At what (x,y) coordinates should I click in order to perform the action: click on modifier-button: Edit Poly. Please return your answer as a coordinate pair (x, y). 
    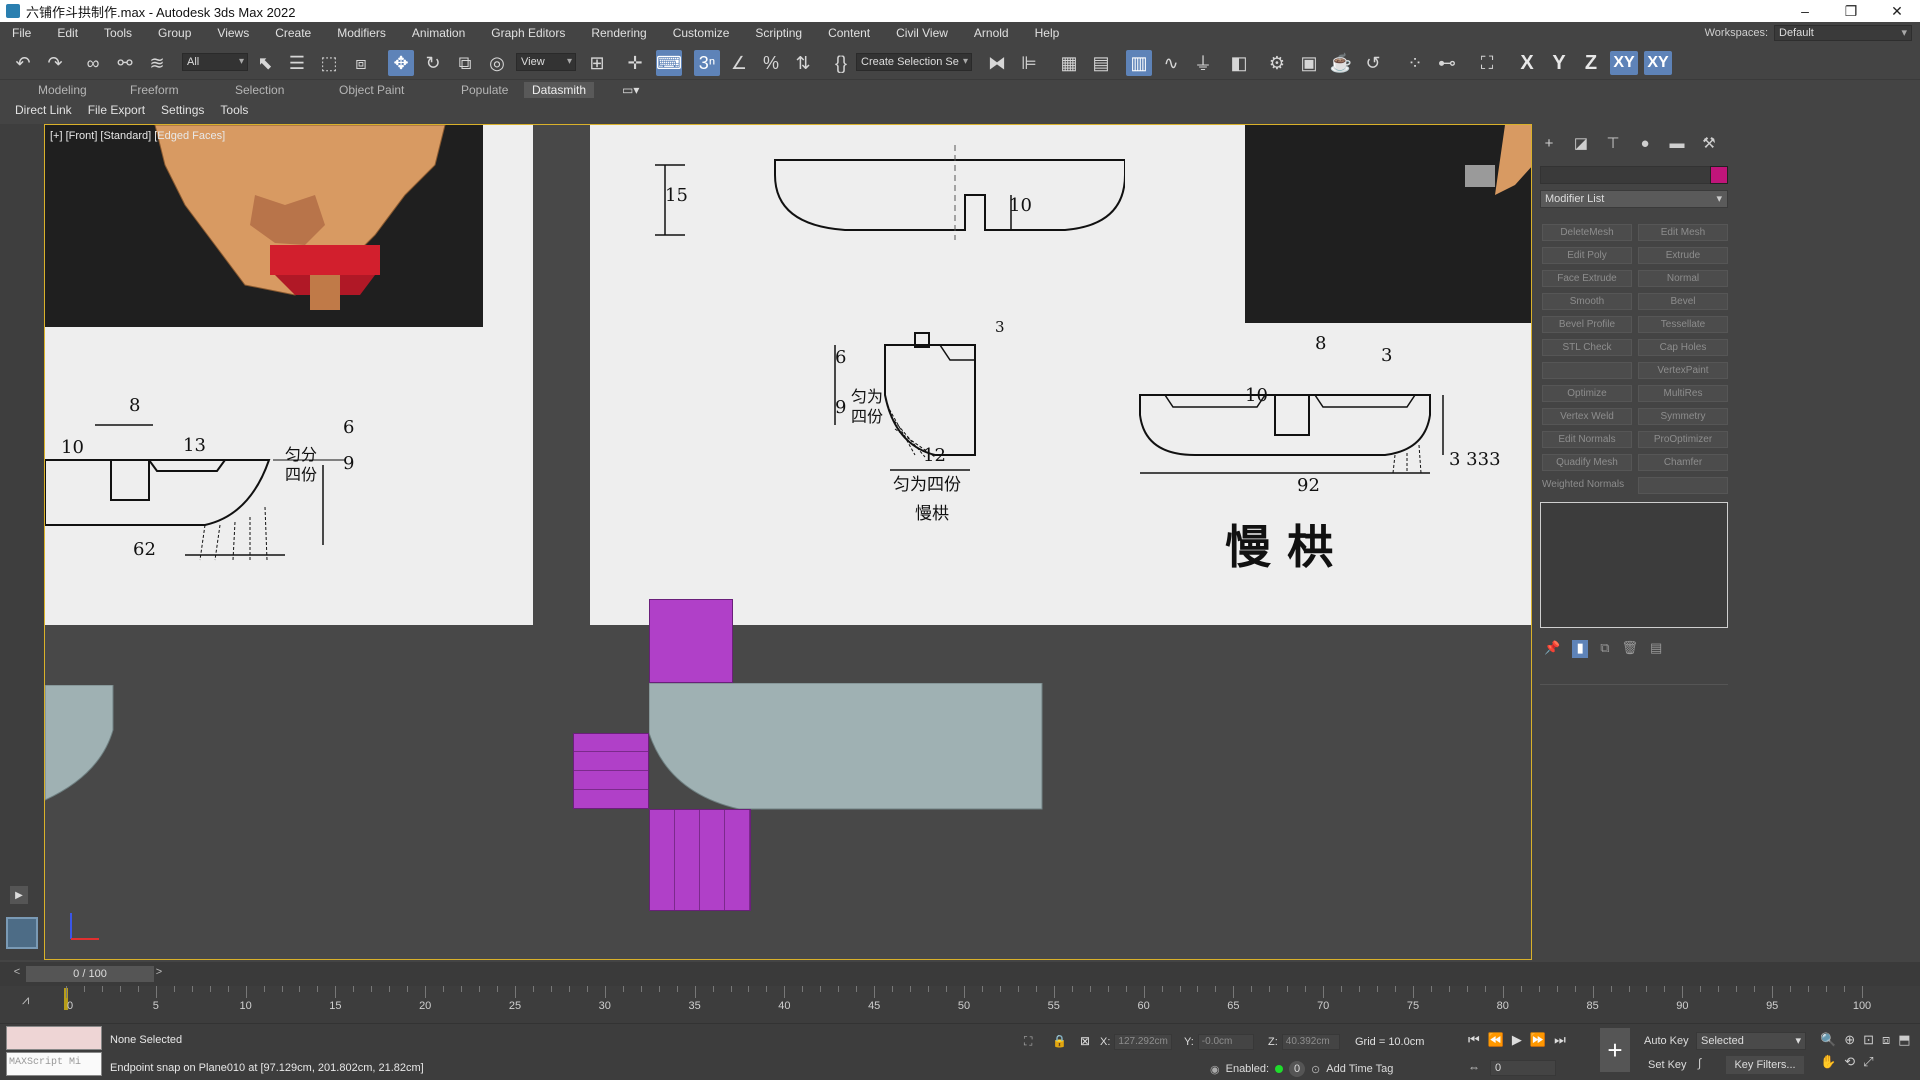
    Looking at the image, I should click on (1587, 255).